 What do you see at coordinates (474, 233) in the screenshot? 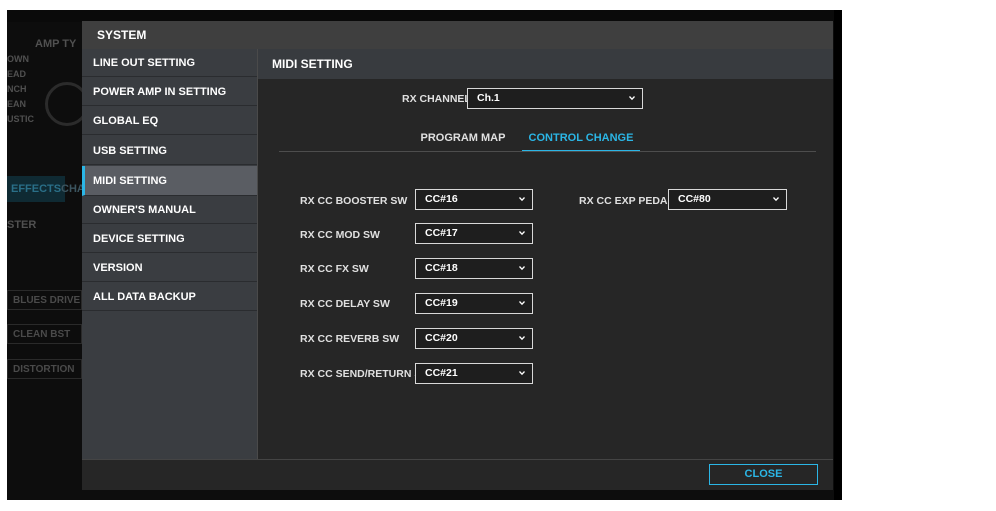
I see `rx-cc-mod-sw-select: CC#17` at bounding box center [474, 233].